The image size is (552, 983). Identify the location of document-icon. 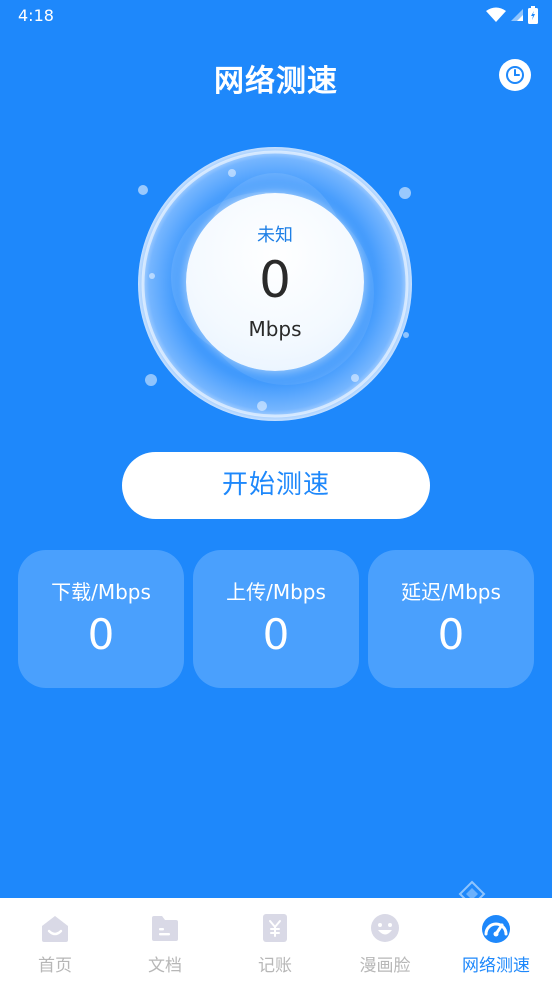
(165, 928).